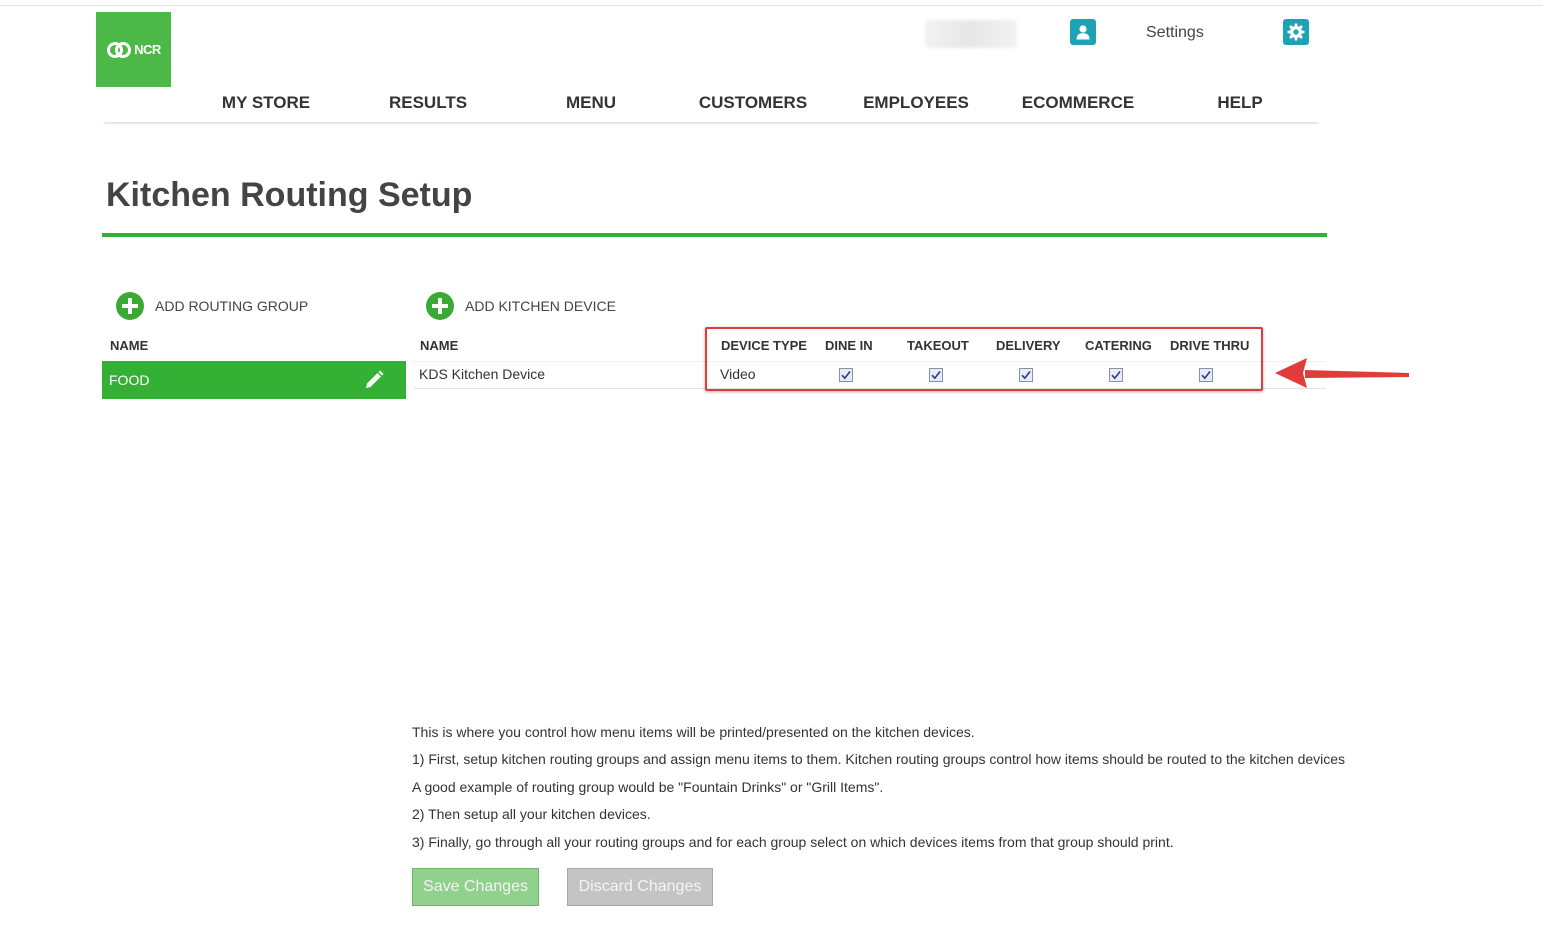 Image resolution: width=1543 pixels, height=927 pixels. Describe the element at coordinates (1239, 103) in the screenshot. I see `nav-help: HELP` at that location.